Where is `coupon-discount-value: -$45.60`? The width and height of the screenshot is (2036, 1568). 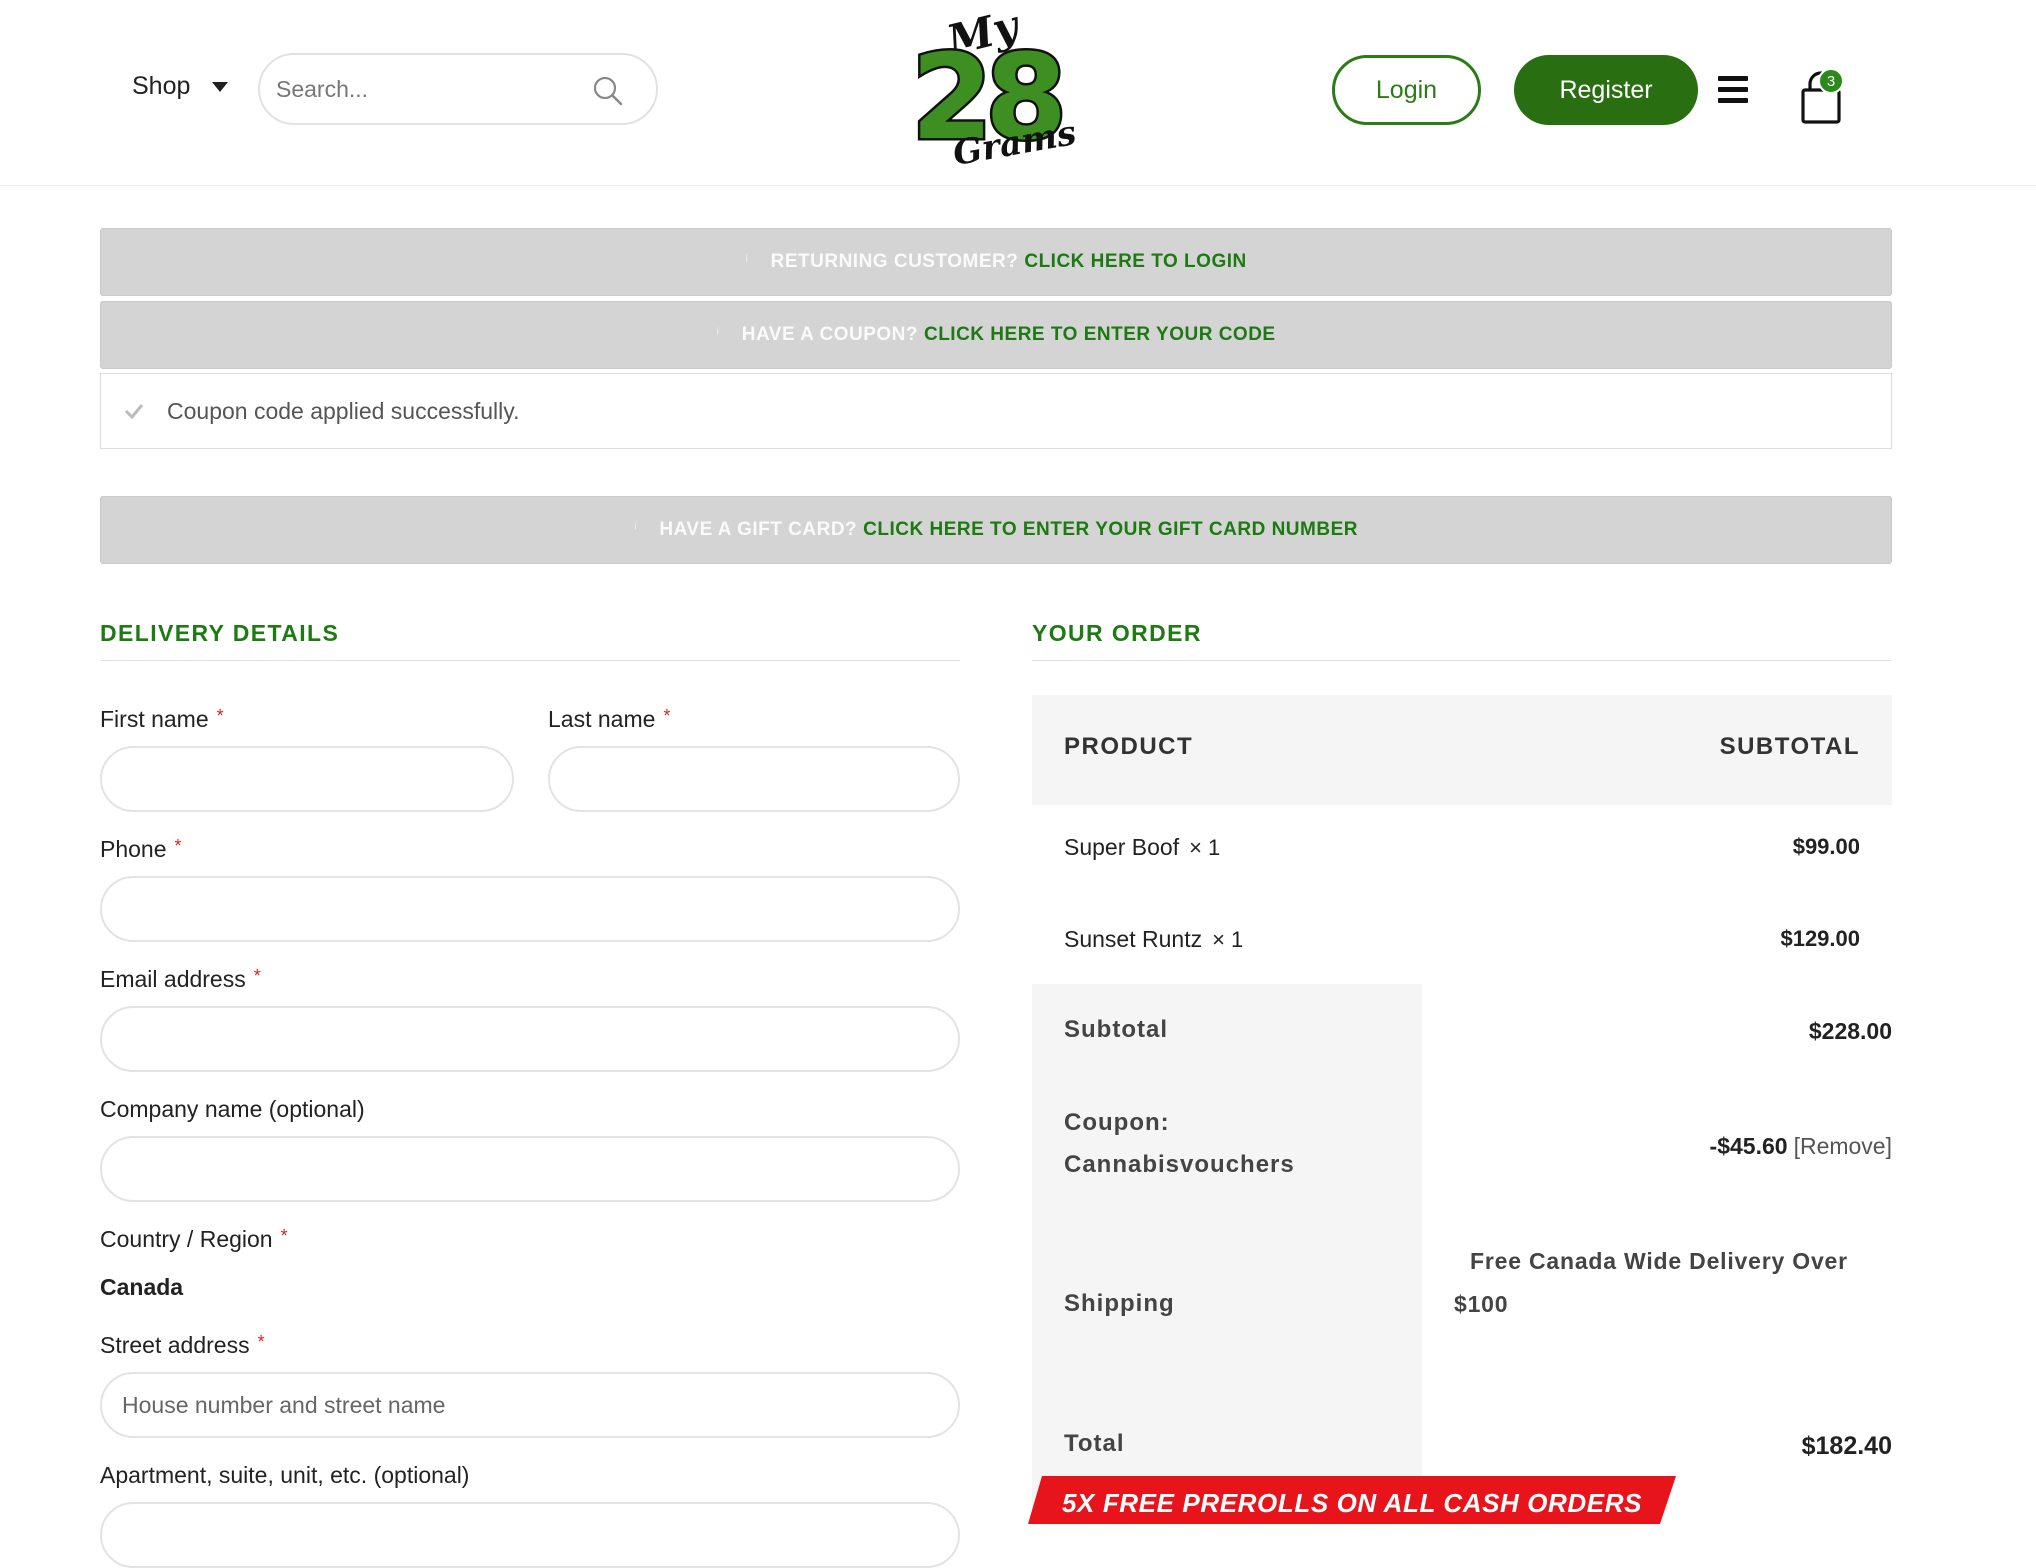 coupon-discount-value: -$45.60 is located at coordinates (1748, 1146).